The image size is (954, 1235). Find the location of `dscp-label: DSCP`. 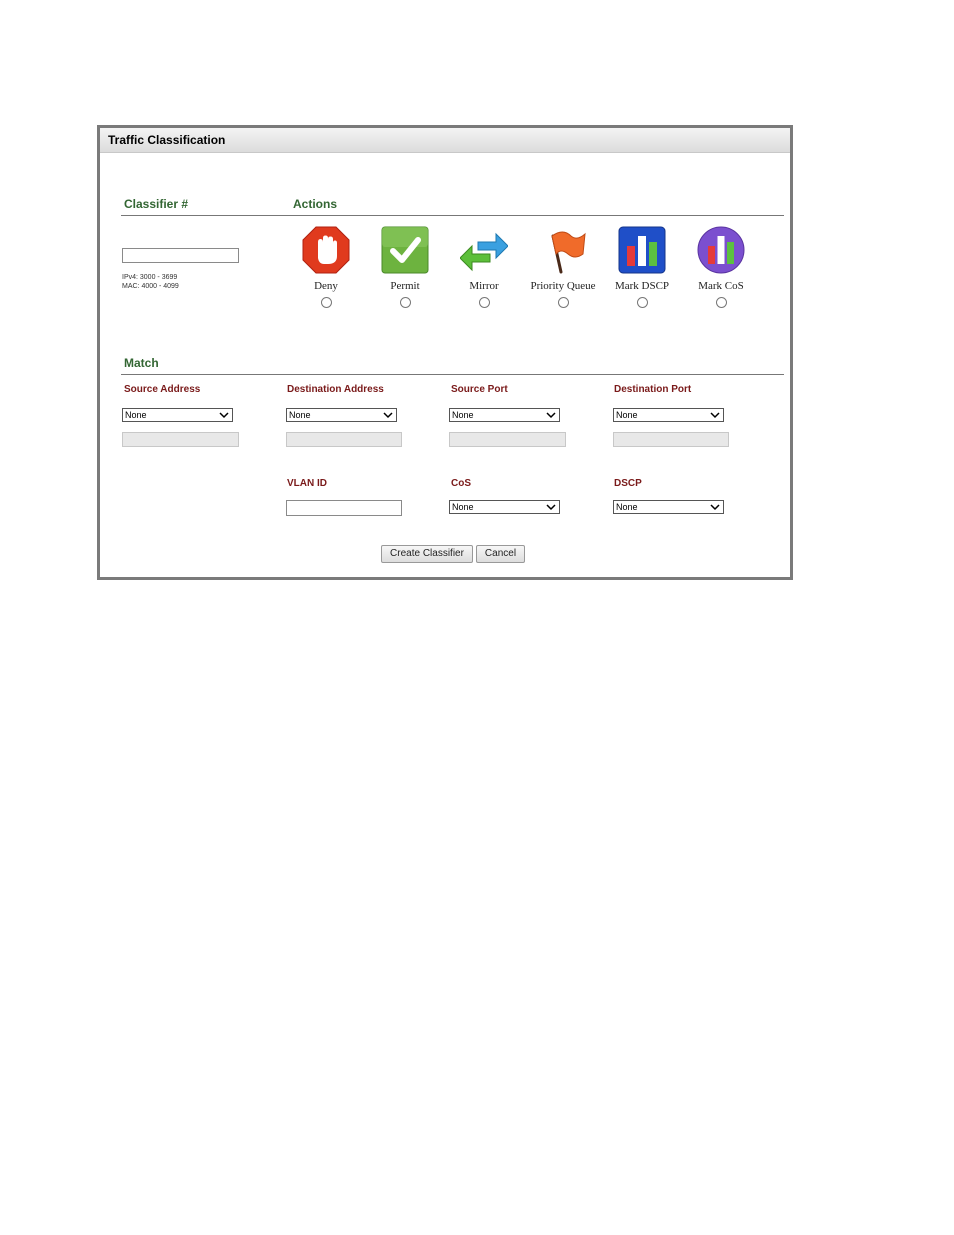

dscp-label: DSCP is located at coordinates (628, 483).